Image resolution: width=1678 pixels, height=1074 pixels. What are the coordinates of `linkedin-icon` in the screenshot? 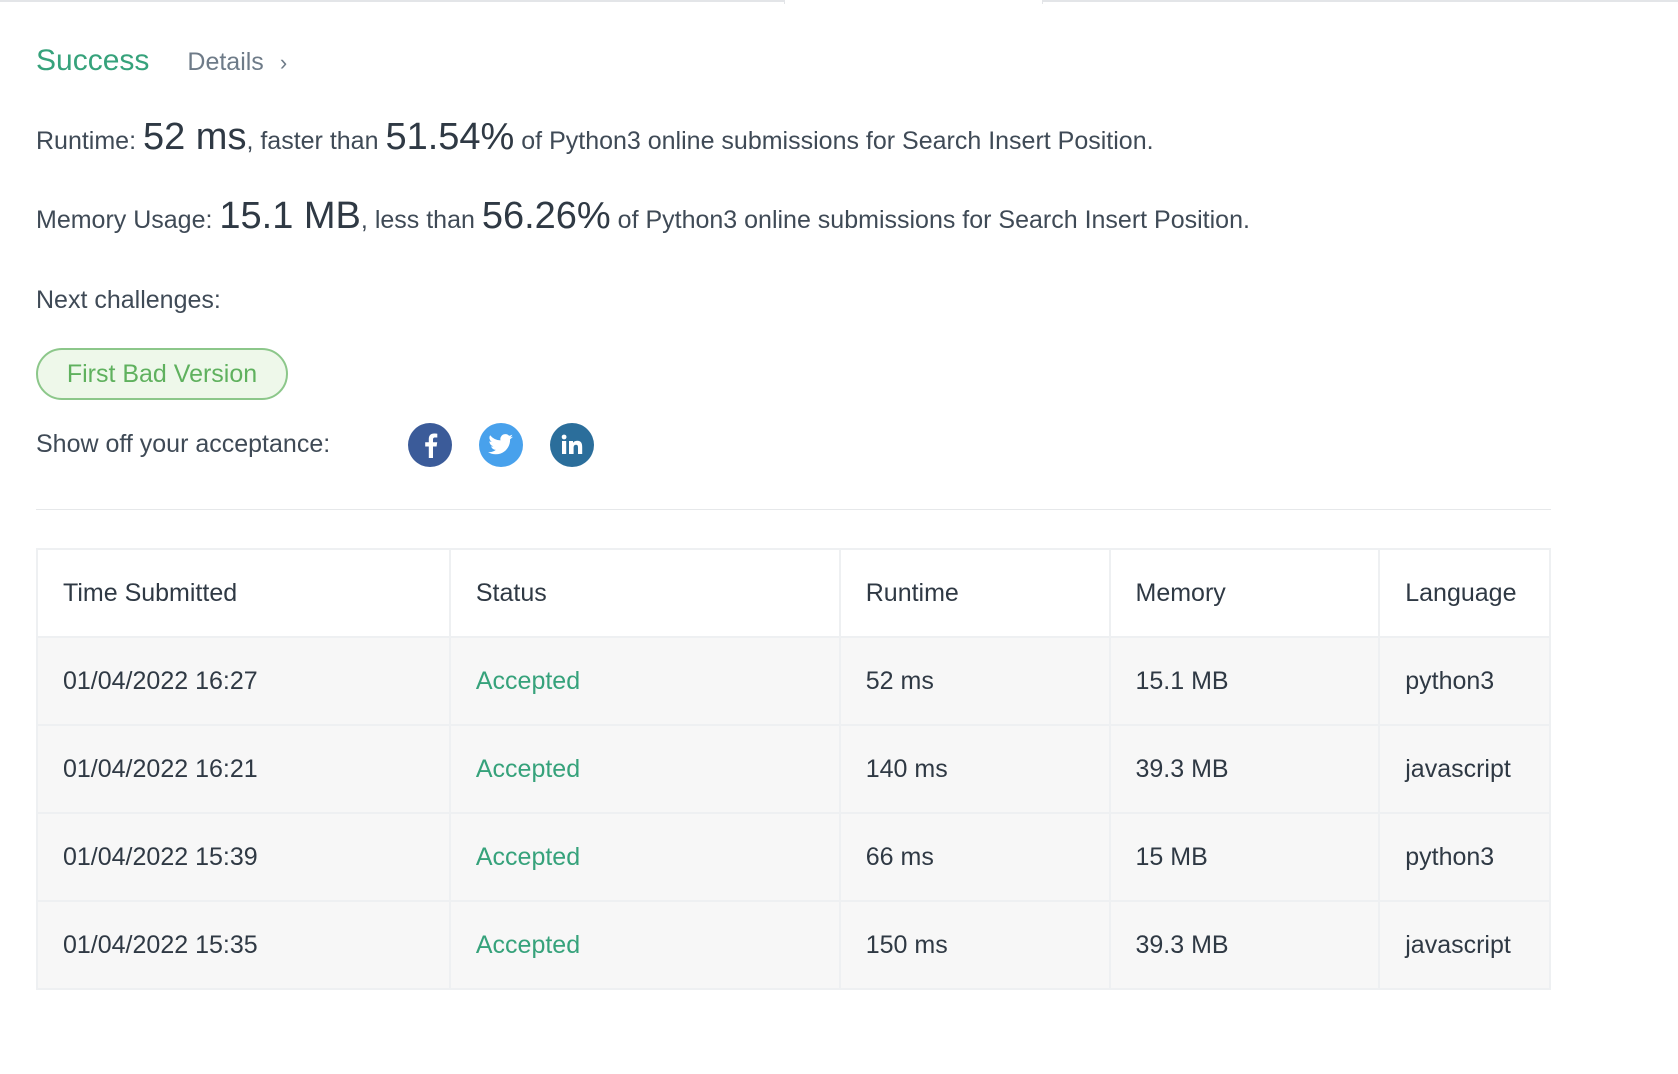 It's located at (572, 444).